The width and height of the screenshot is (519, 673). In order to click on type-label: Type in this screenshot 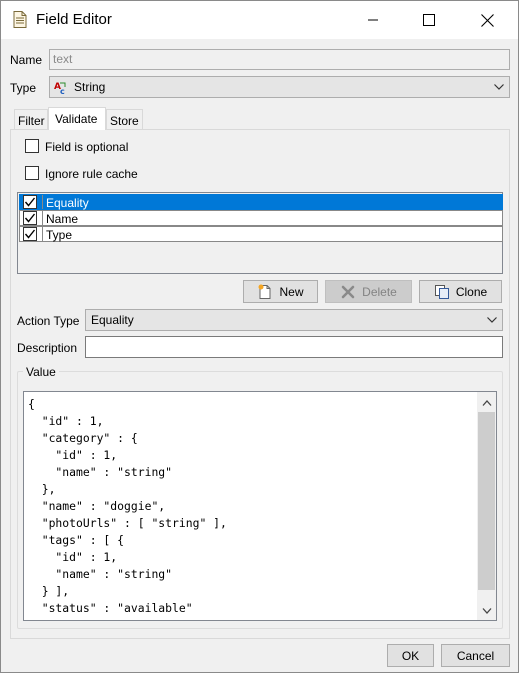, I will do `click(23, 88)`.